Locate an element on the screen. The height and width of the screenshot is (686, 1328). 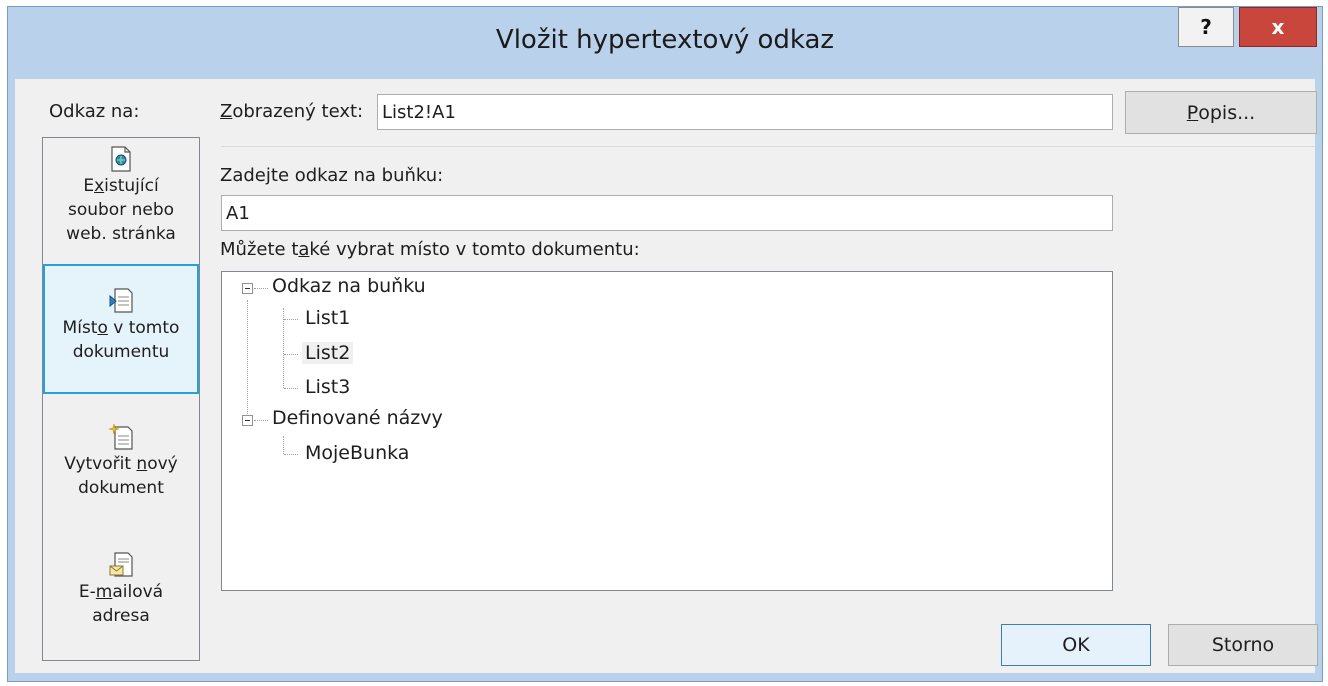
title-bar: Vložit hypertextový odkaz ? x is located at coordinates (665, 43).